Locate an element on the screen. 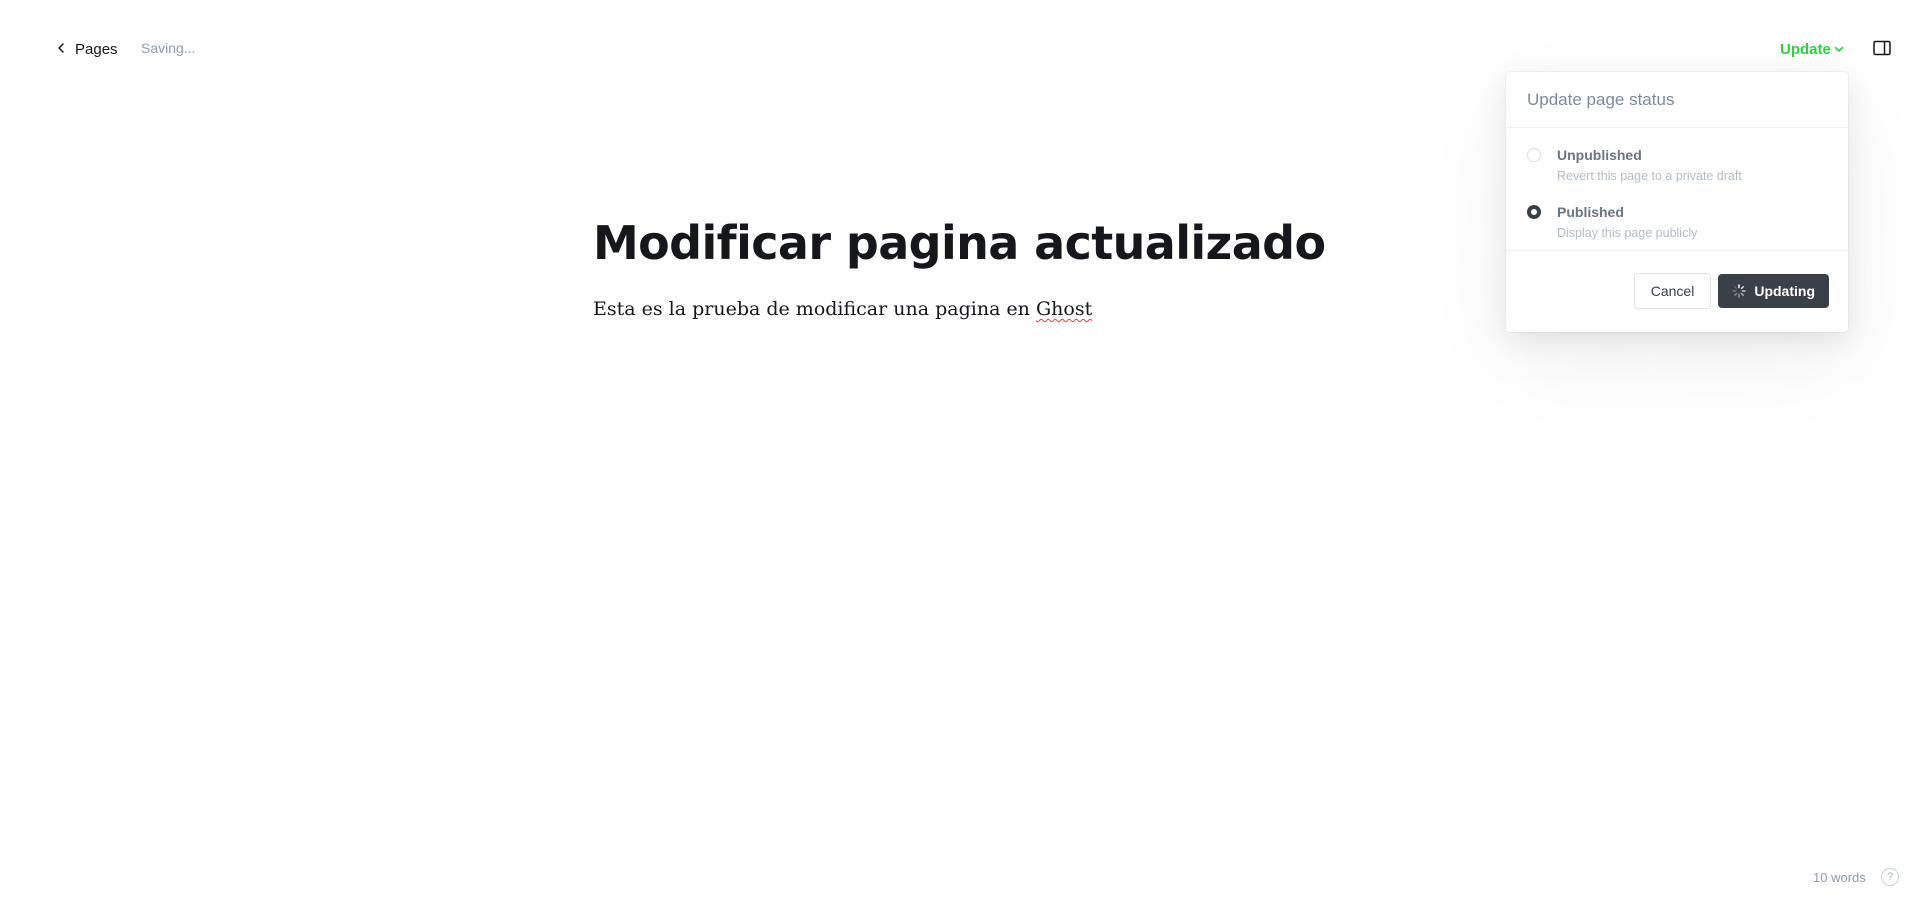  update-trigger-label: Update is located at coordinates (1805, 49).